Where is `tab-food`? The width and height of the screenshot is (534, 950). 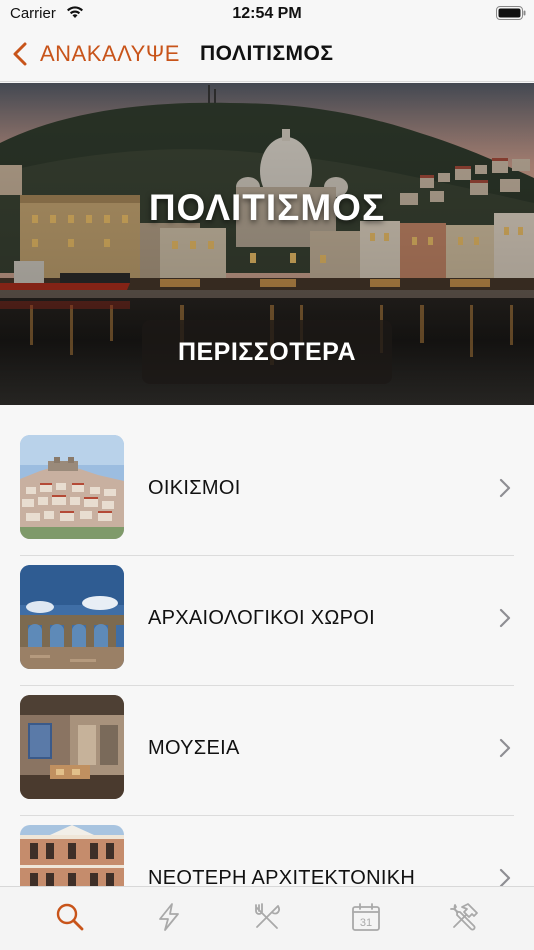 tab-food is located at coordinates (267, 917).